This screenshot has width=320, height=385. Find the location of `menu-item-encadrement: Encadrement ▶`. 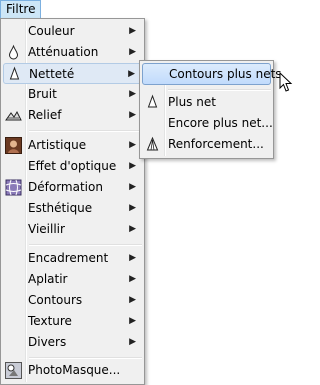

menu-item-encadrement: Encadrement ▶ is located at coordinates (72, 258).